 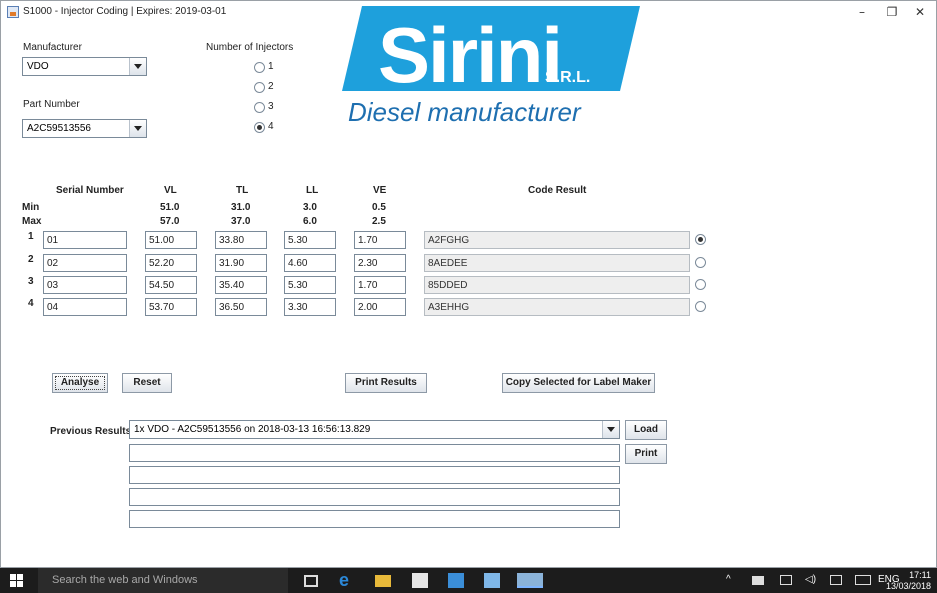 I want to click on task-view-icon, so click(x=311, y=581).